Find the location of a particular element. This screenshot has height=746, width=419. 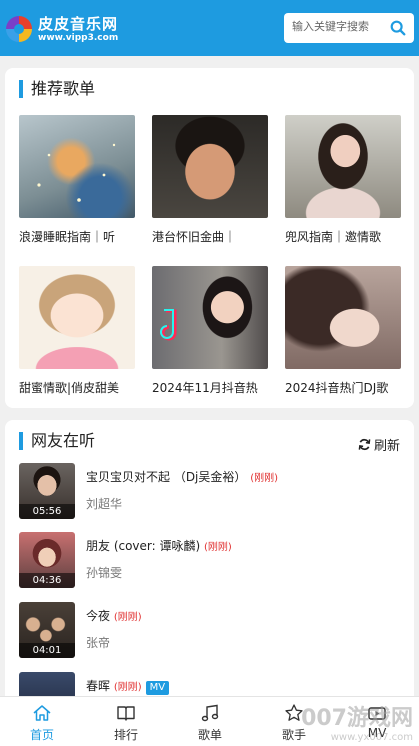

song-title-text: 春晖 is located at coordinates (98, 686).